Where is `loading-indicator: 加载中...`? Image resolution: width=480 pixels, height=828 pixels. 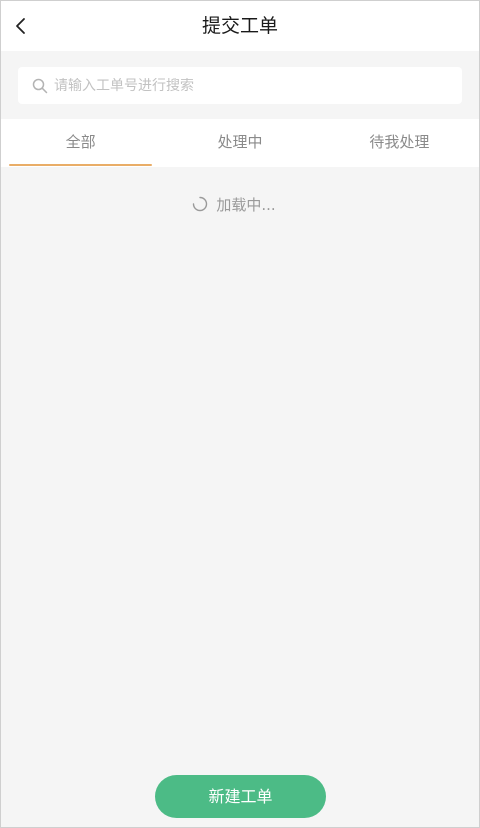 loading-indicator: 加载中... is located at coordinates (240, 204).